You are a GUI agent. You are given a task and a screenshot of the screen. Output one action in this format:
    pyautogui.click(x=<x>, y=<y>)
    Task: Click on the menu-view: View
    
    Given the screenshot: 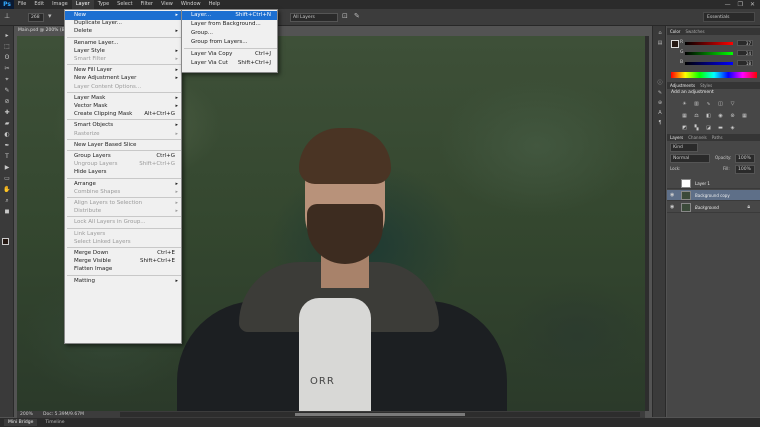 What is the action you would take?
    pyautogui.click(x=167, y=4)
    